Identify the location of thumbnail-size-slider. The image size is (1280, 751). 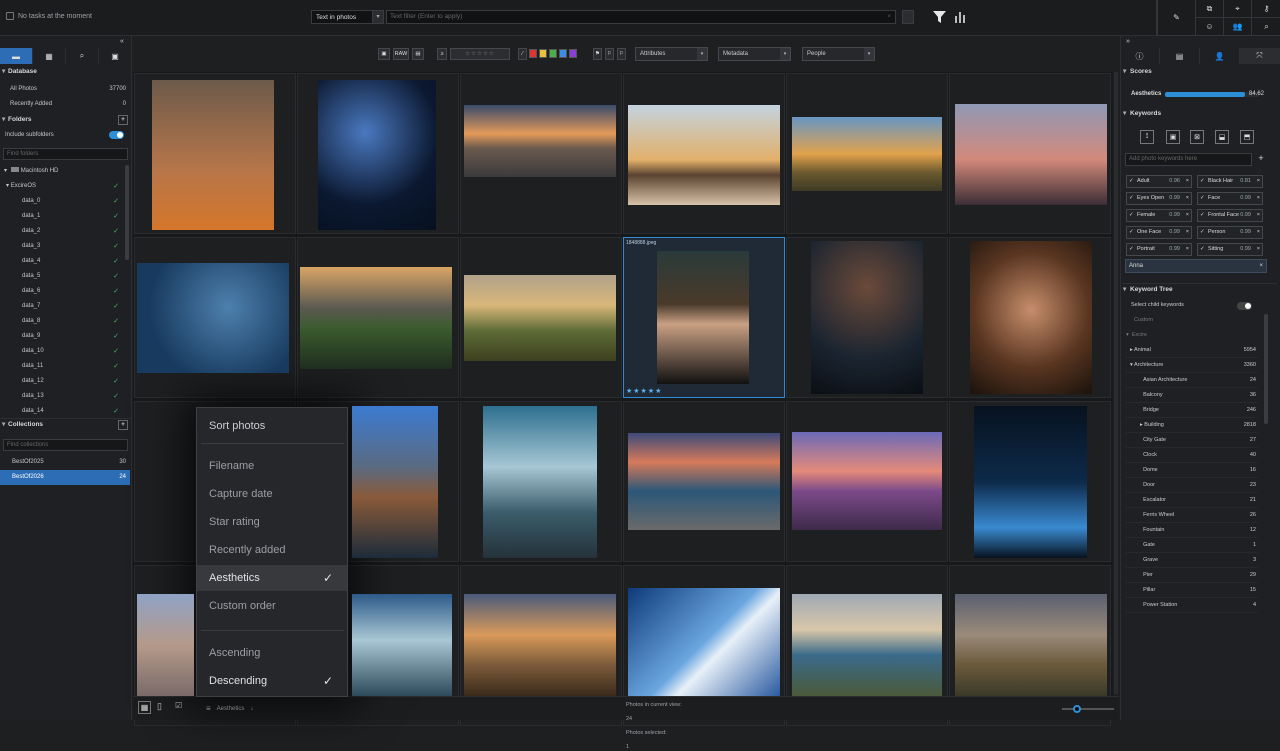
(1088, 709).